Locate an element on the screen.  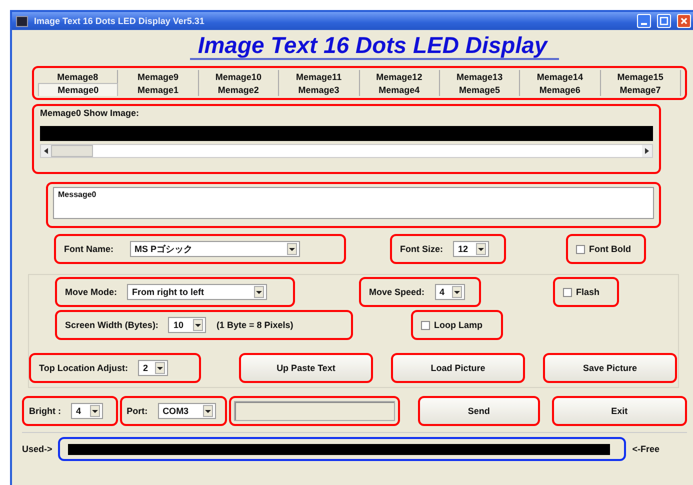
free-label: <-Free is located at coordinates (646, 449).